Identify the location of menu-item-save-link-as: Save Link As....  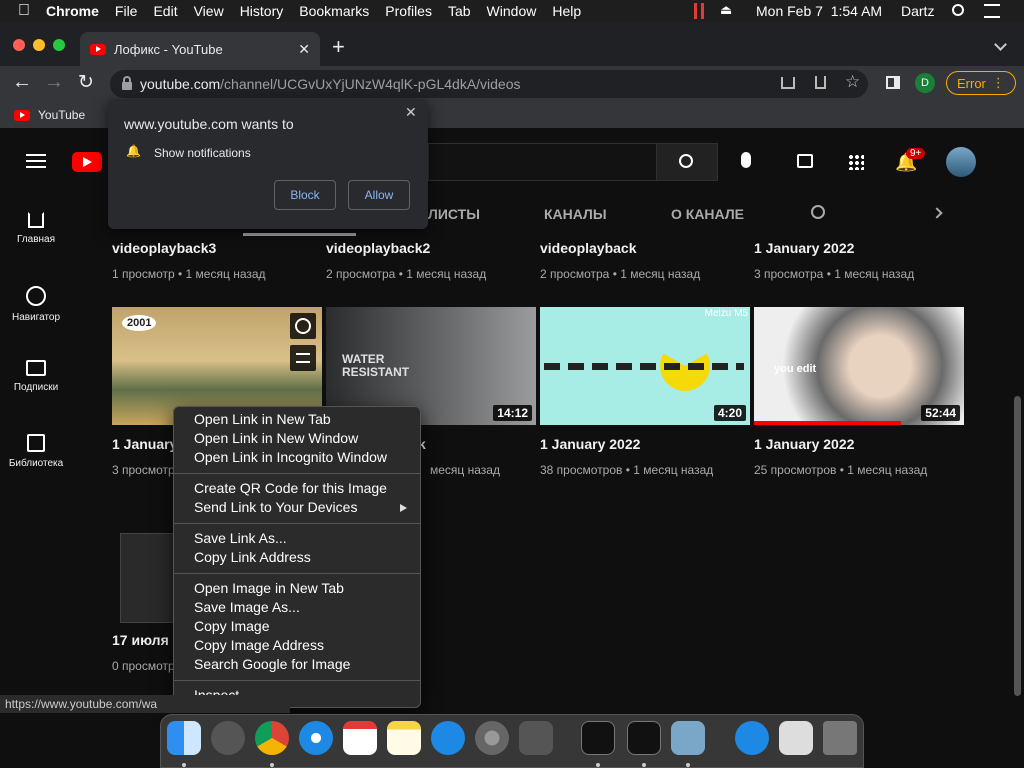
(240, 538).